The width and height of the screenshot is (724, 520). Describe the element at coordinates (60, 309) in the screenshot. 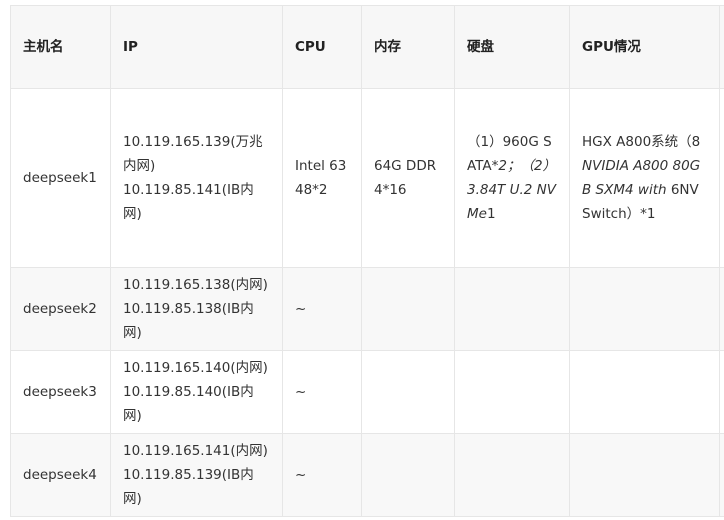

I see `cell-hostname: deepseek2` at that location.